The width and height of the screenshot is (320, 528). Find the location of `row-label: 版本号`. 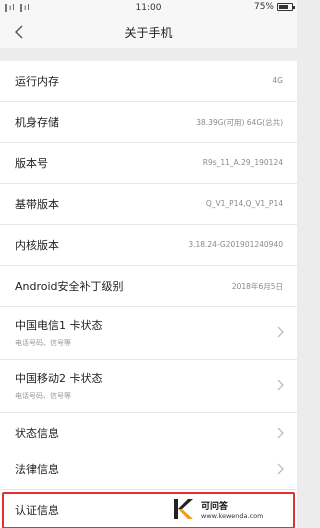

row-label: 版本号 is located at coordinates (31, 163).